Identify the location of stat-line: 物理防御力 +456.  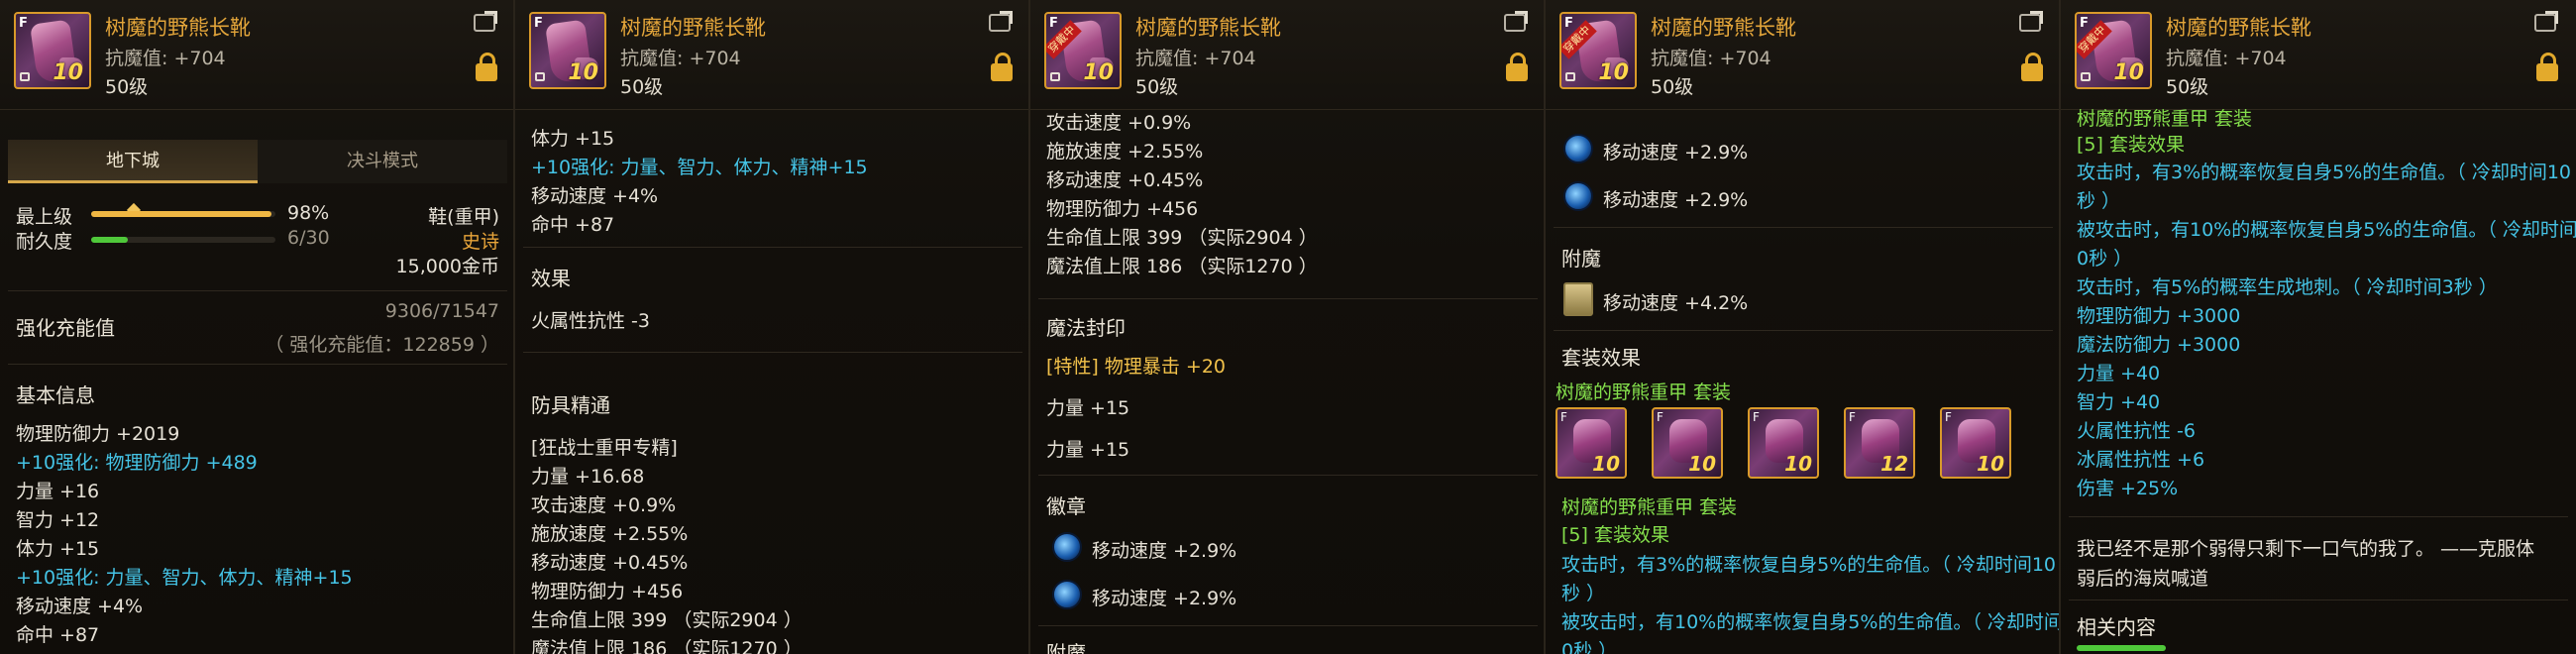
(1122, 209).